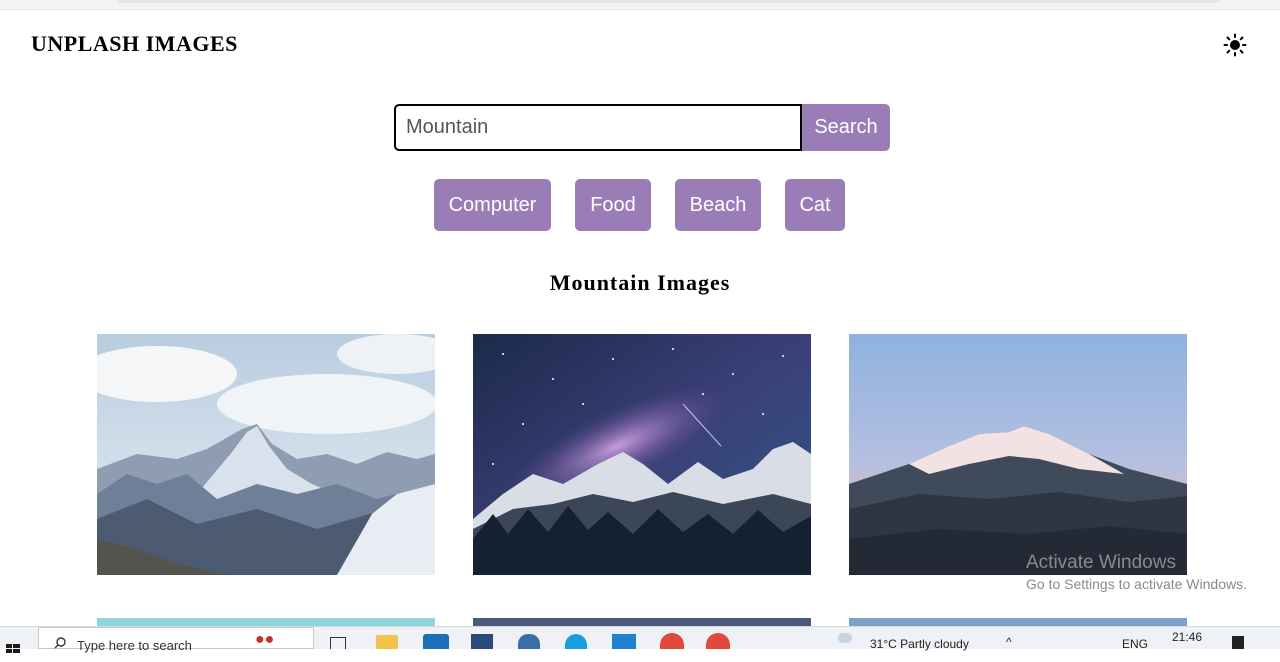  What do you see at coordinates (669, 1) in the screenshot?
I see `address-bar-edge` at bounding box center [669, 1].